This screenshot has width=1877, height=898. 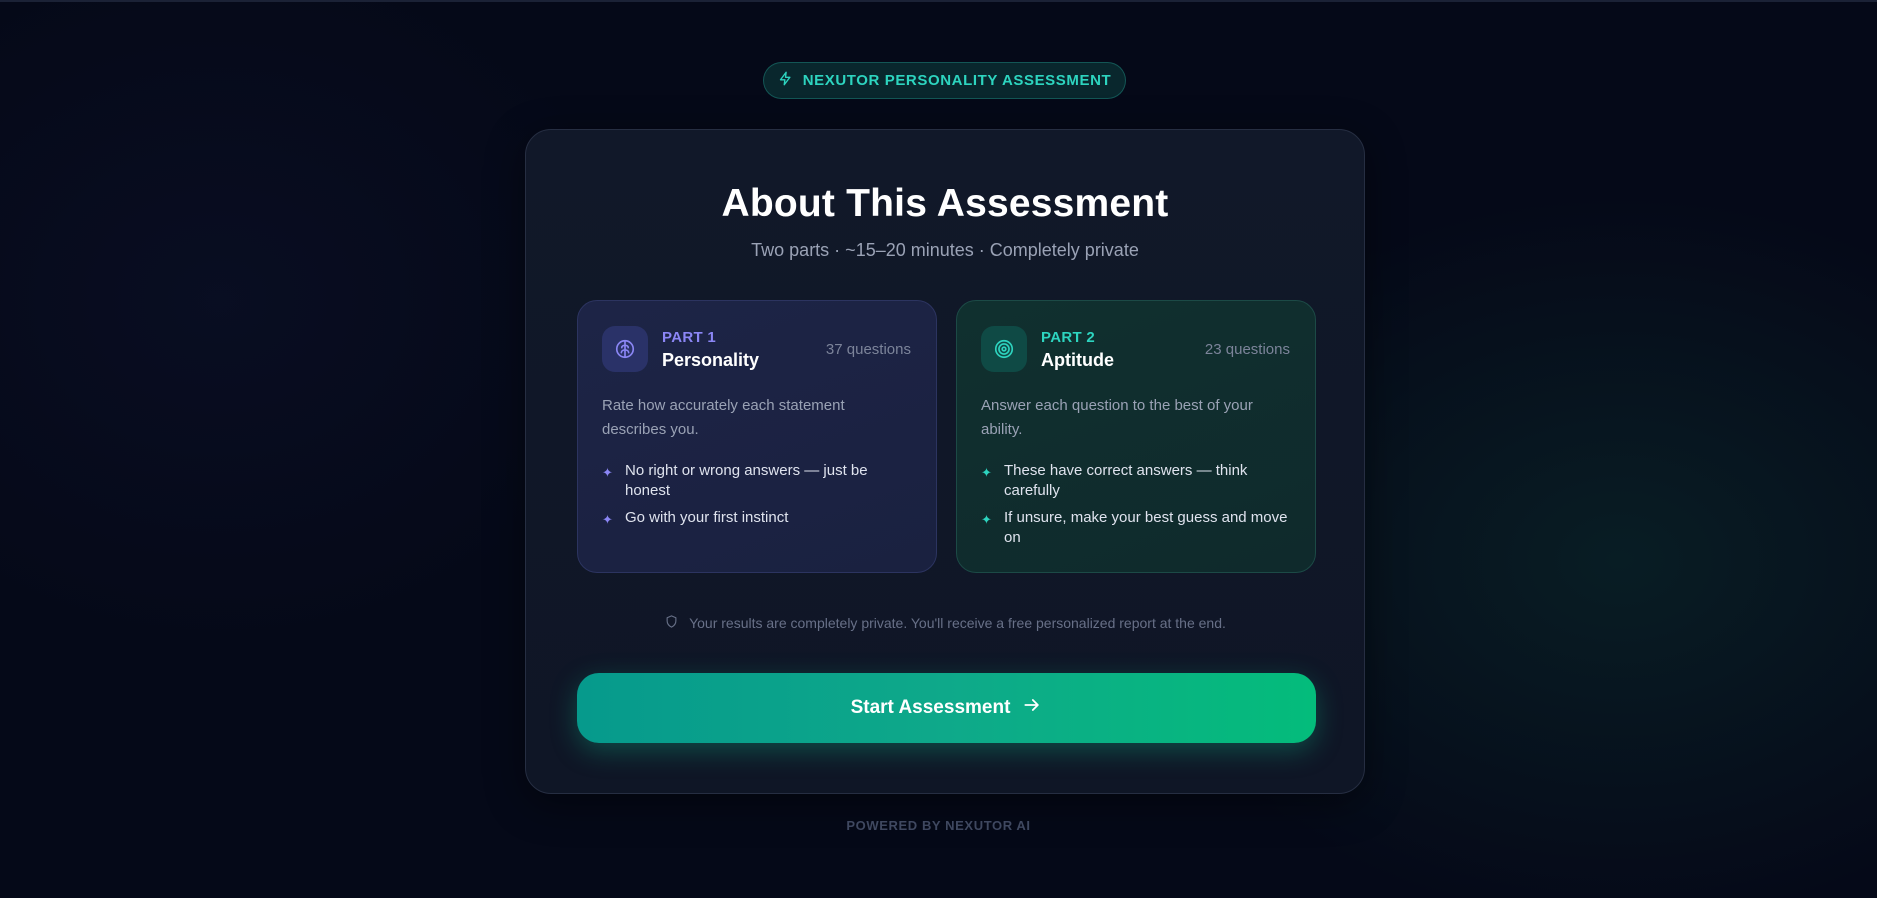 What do you see at coordinates (671, 623) in the screenshot?
I see `shield-icon` at bounding box center [671, 623].